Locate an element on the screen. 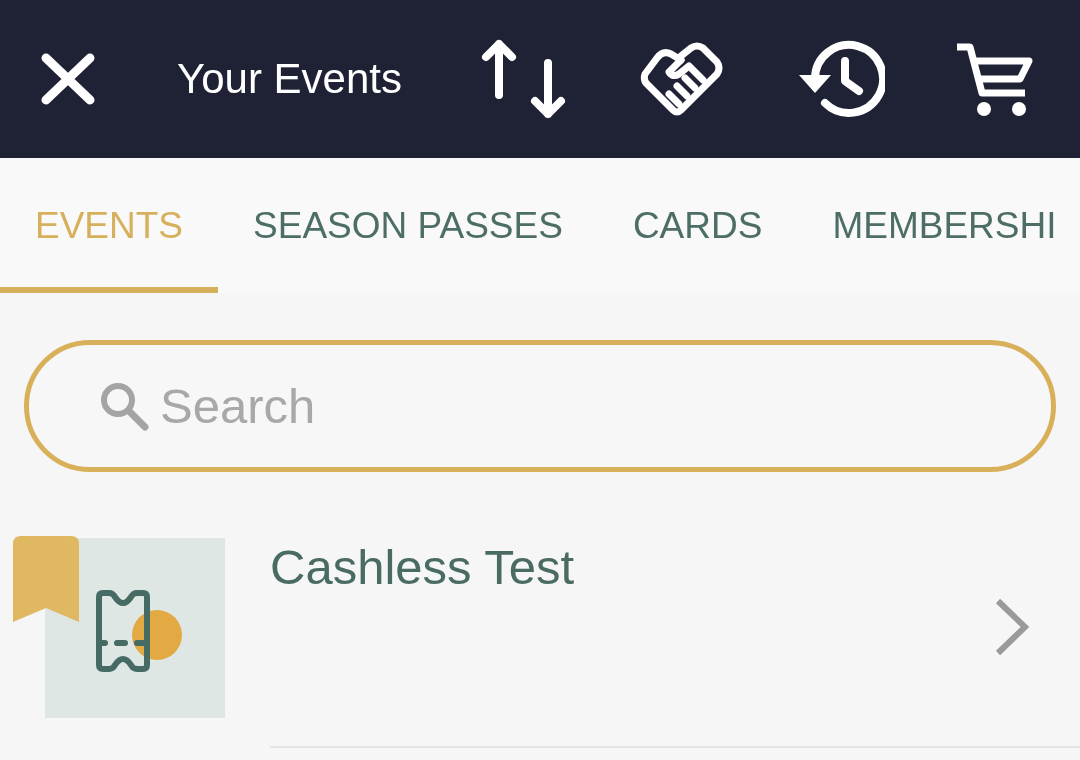  event-title: Cashless Test is located at coordinates (422, 567).